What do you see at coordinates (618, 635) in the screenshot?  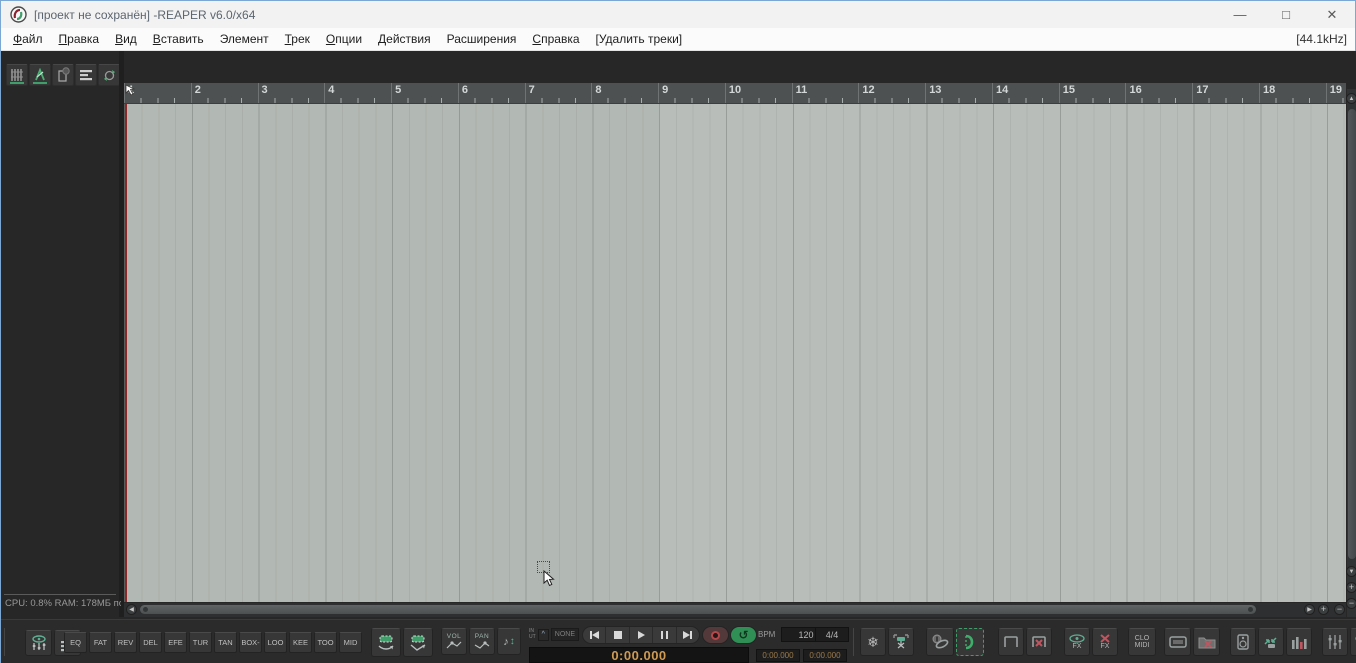 I see `stop-button` at bounding box center [618, 635].